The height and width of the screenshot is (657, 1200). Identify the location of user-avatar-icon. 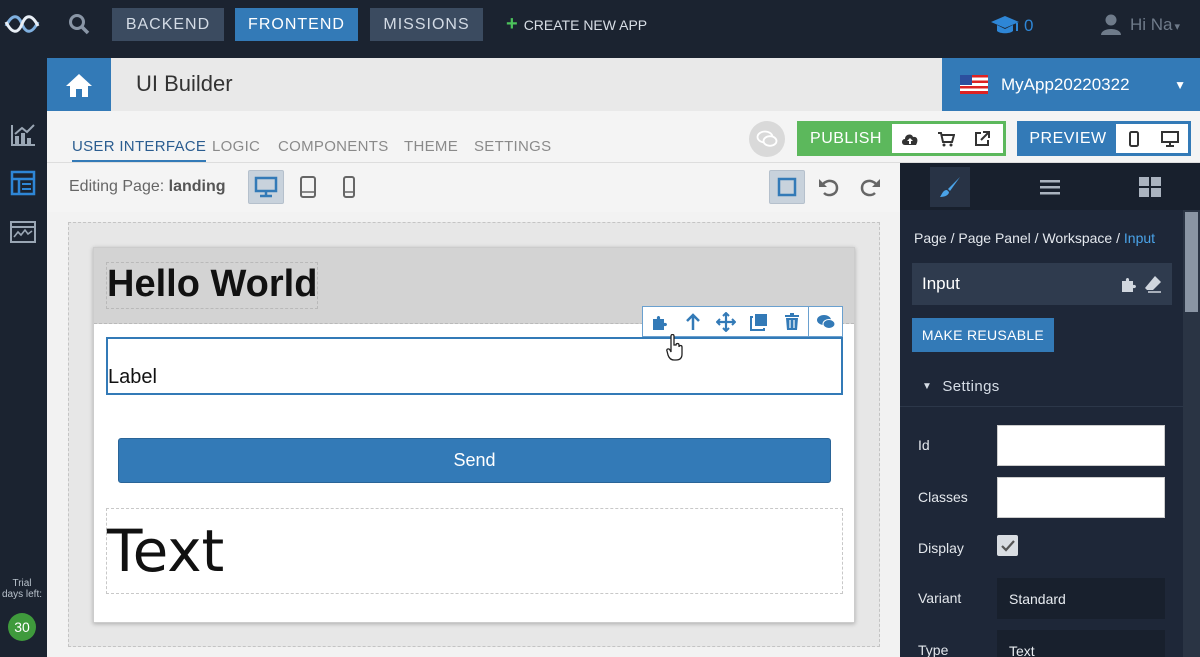
(1111, 24).